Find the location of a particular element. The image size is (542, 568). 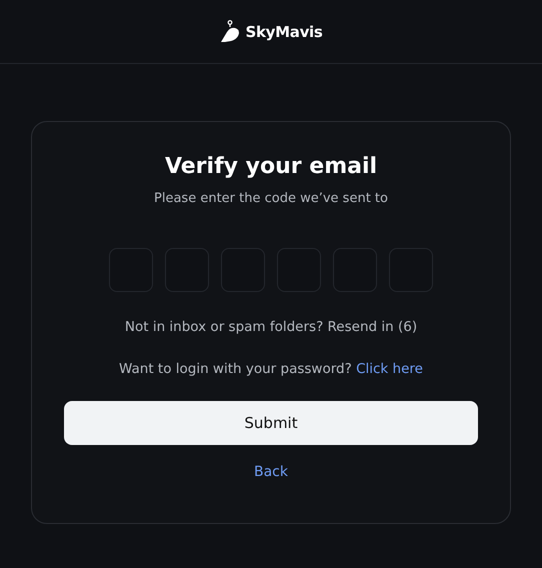

back-link: Back is located at coordinates (271, 472).